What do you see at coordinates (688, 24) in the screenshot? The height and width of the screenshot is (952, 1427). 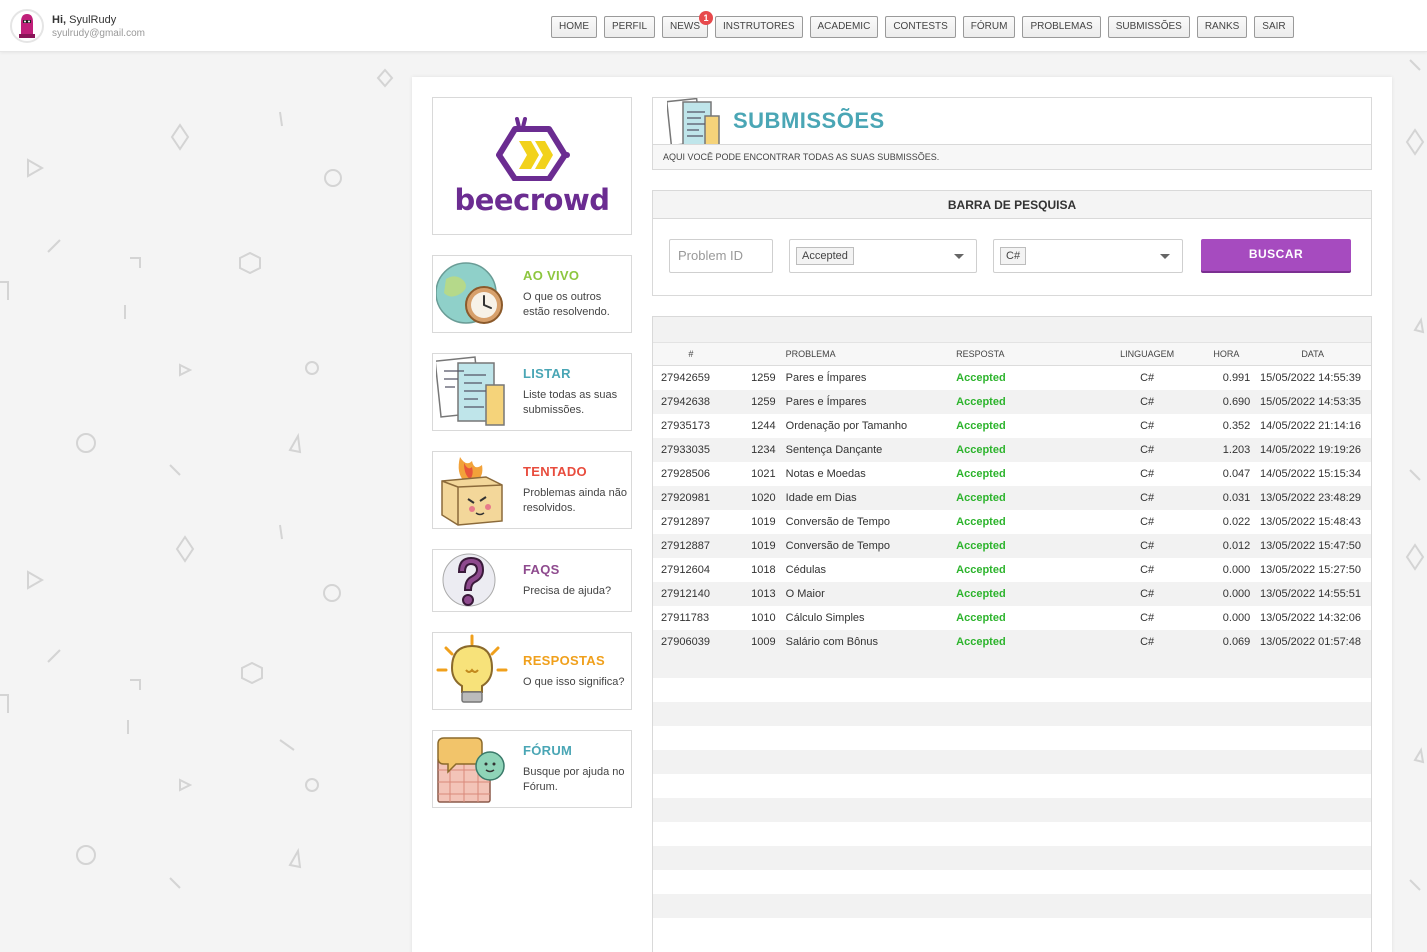 I see `nav-news: NEWS 1` at bounding box center [688, 24].